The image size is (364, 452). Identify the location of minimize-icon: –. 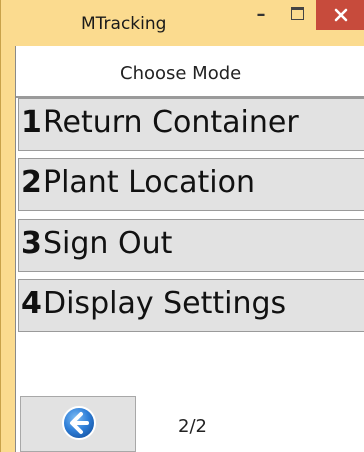
(261, 14).